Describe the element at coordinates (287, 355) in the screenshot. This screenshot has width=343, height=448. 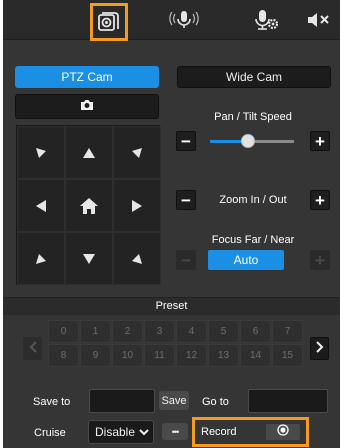
I see `preset-slot: 15` at that location.